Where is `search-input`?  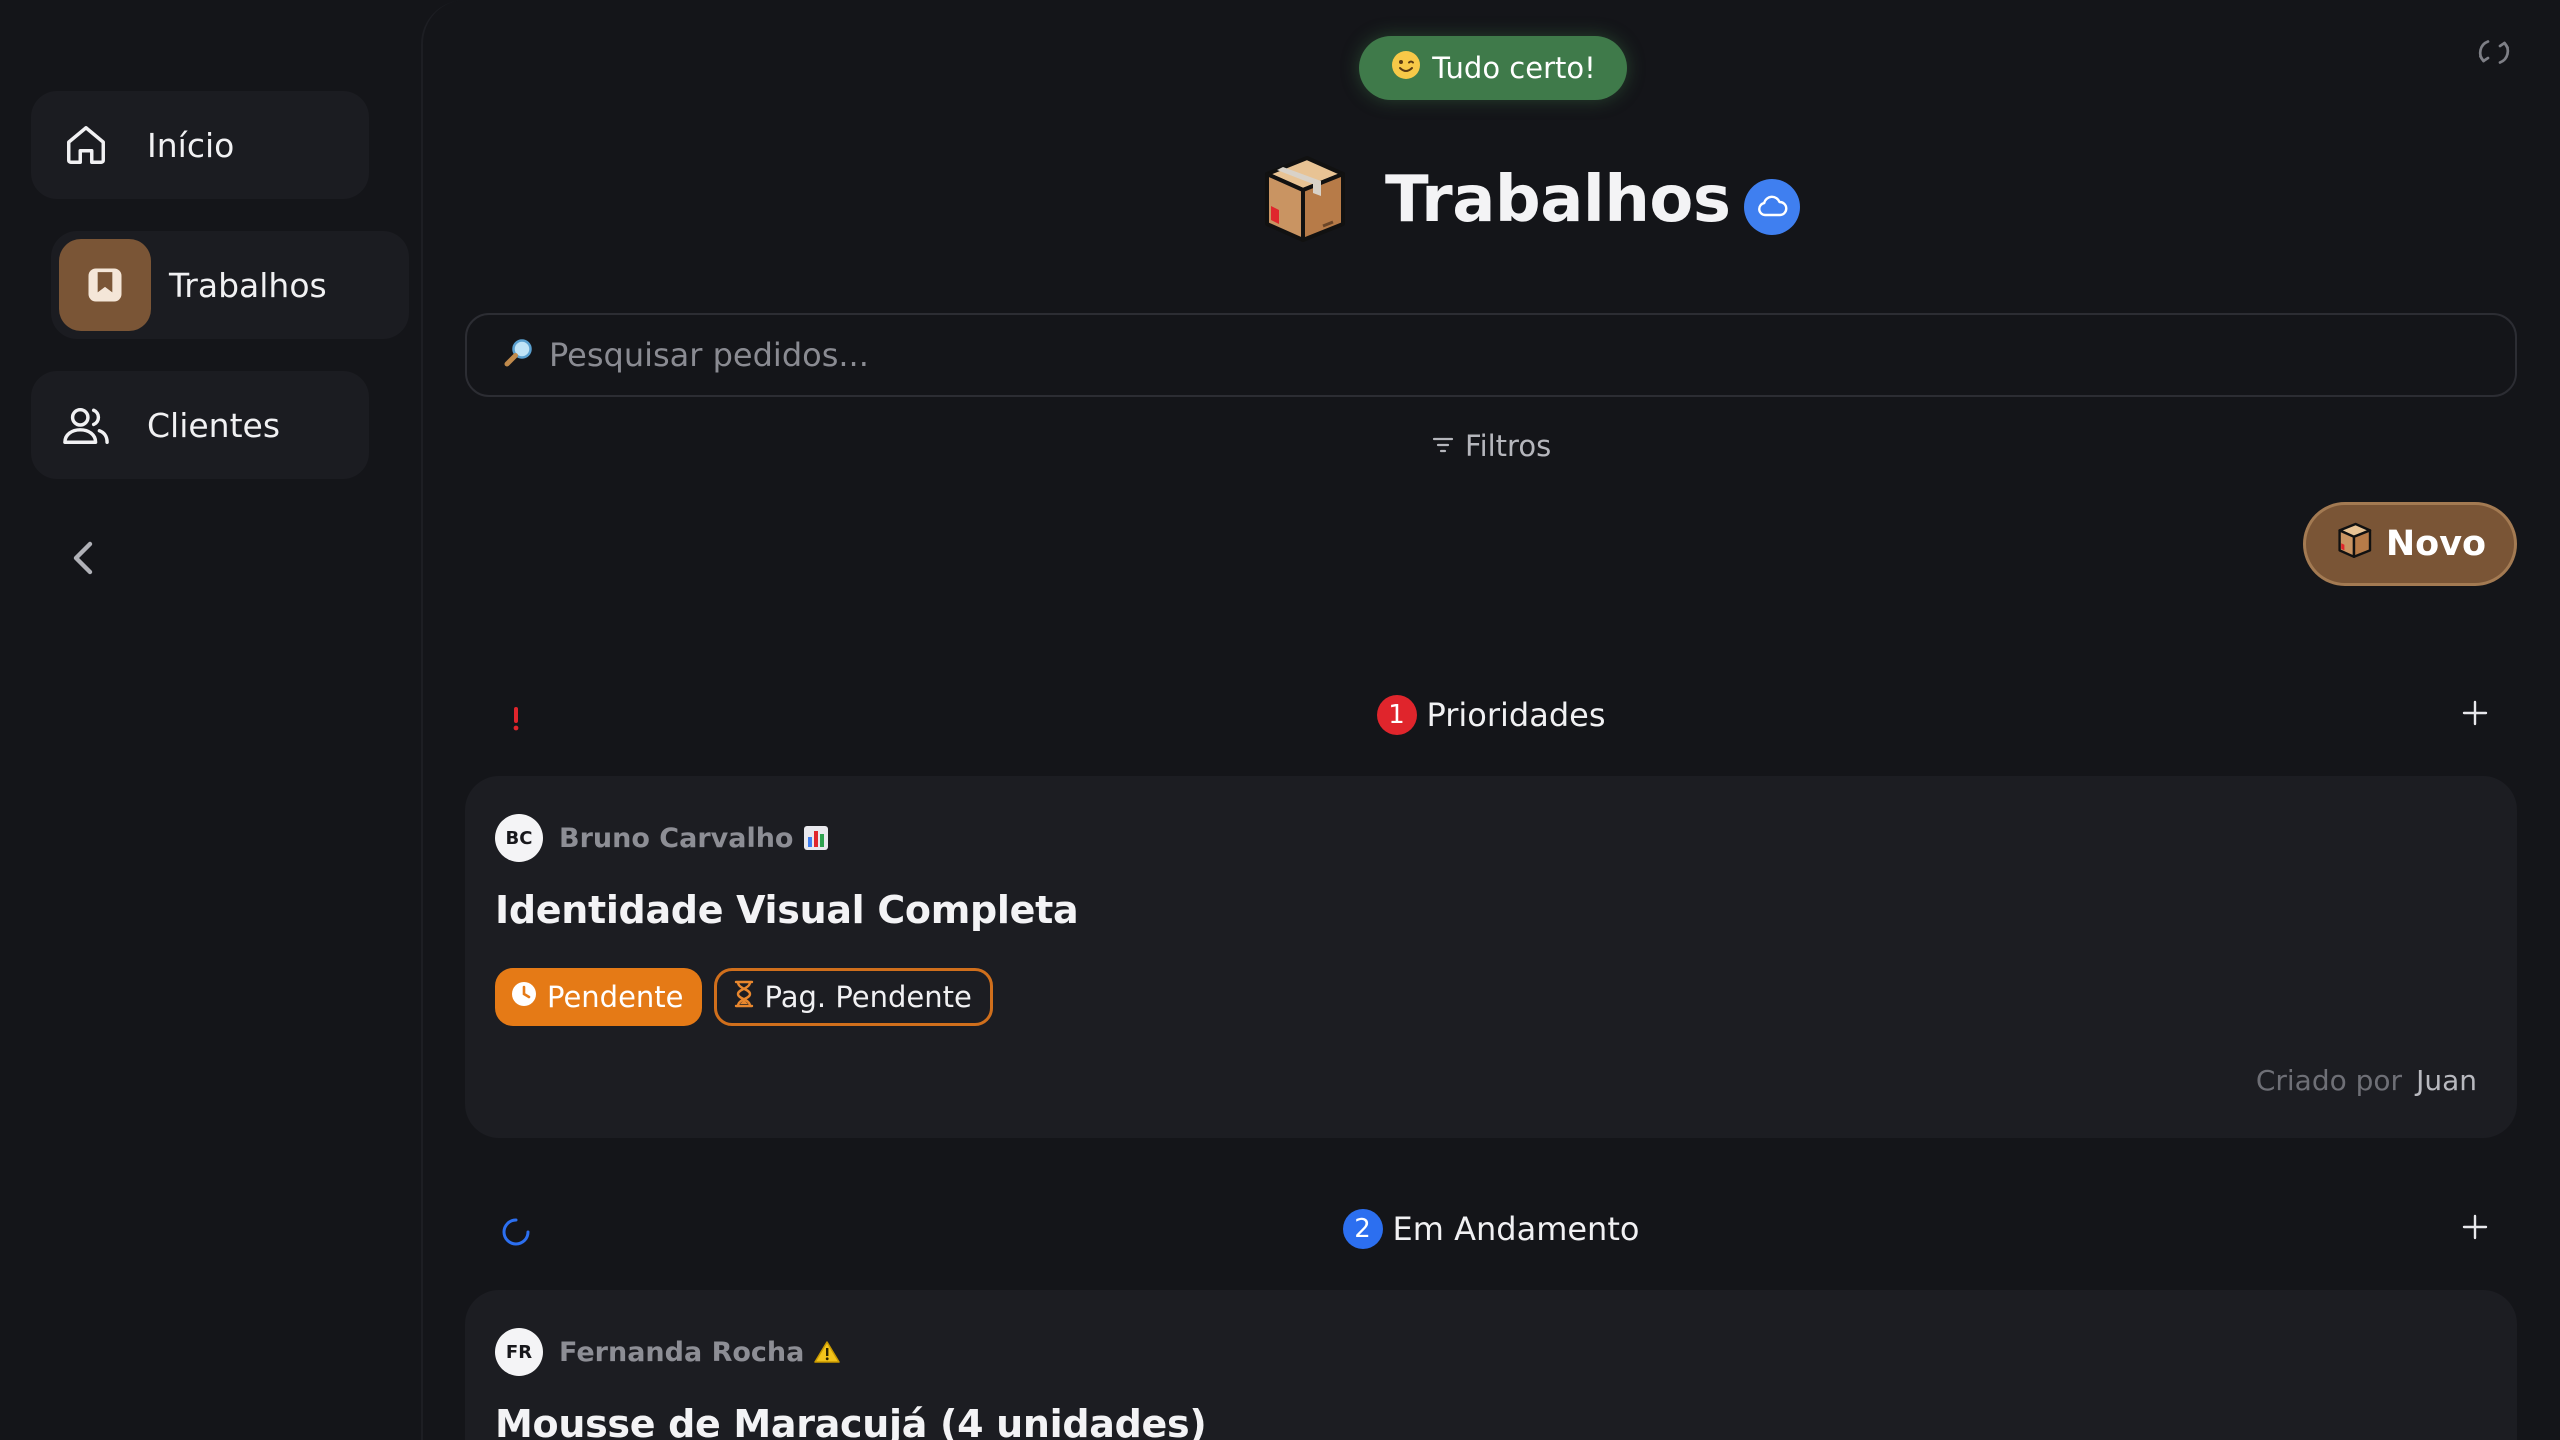
search-input is located at coordinates (1532, 355).